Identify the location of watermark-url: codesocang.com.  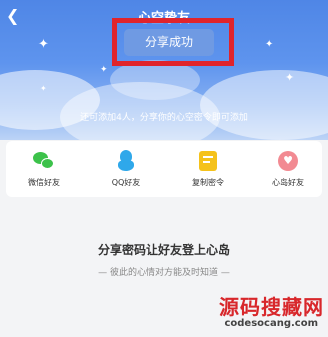
(271, 323).